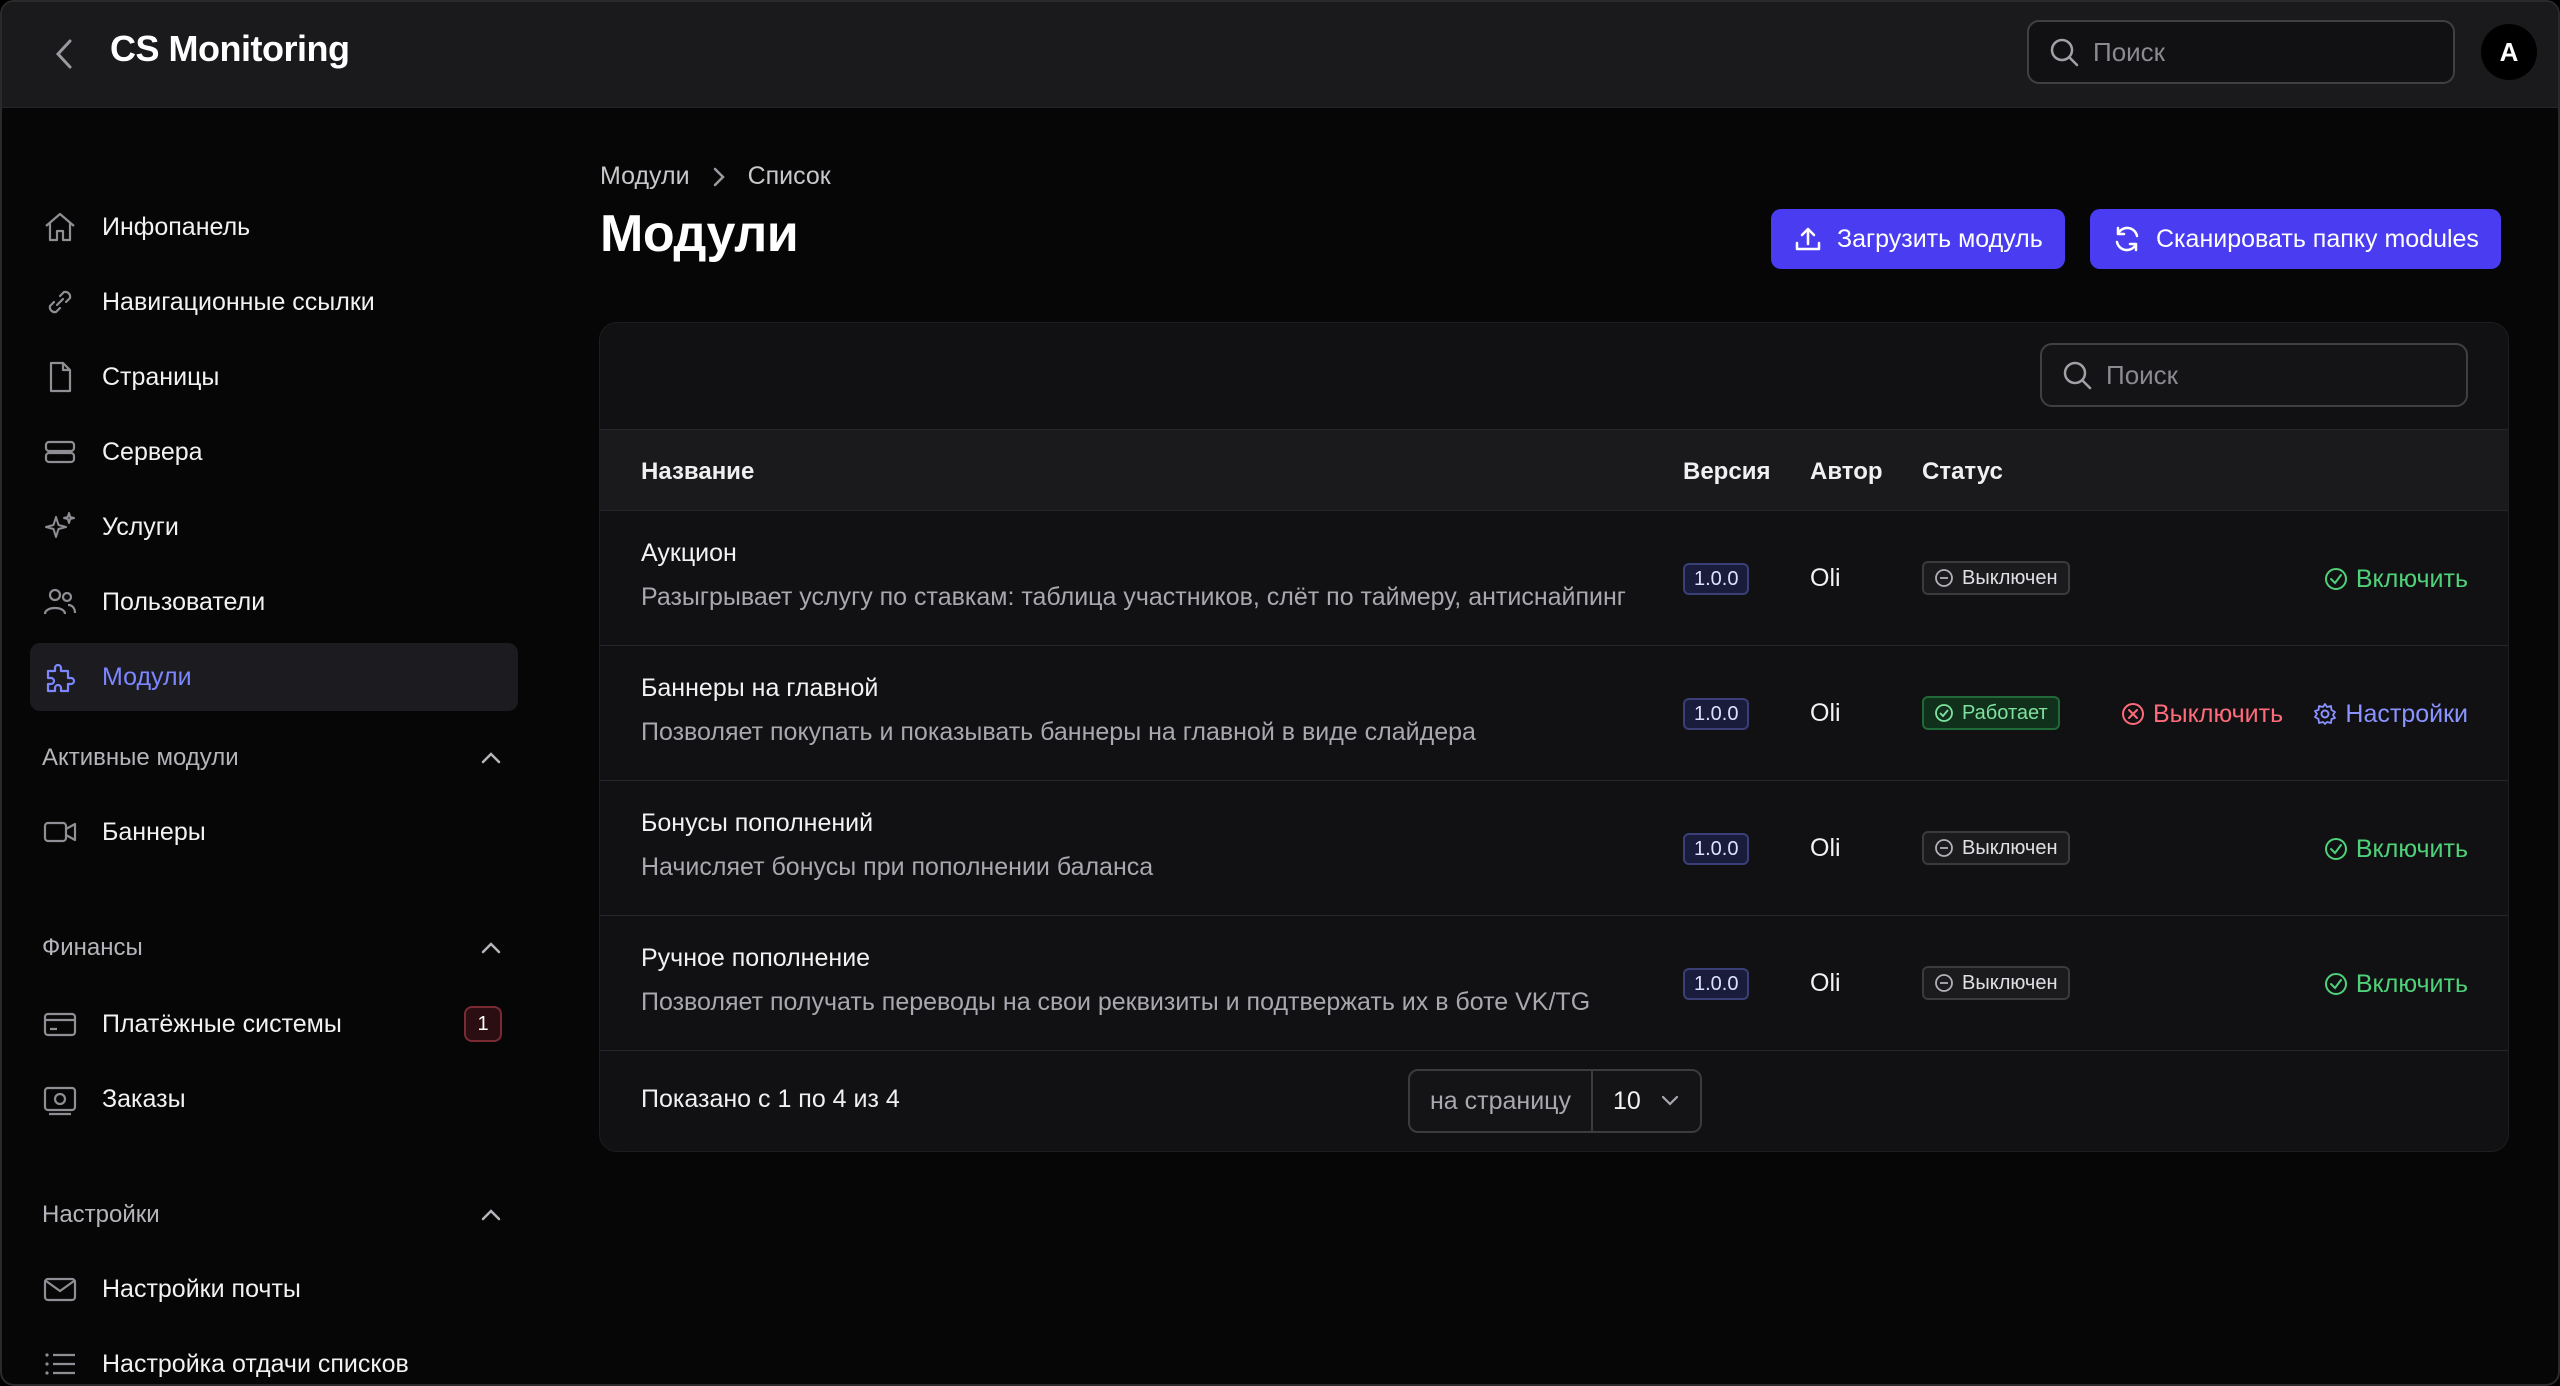  I want to click on sidebar-item-list-settings: Настройка отдачи списков, so click(274, 1357).